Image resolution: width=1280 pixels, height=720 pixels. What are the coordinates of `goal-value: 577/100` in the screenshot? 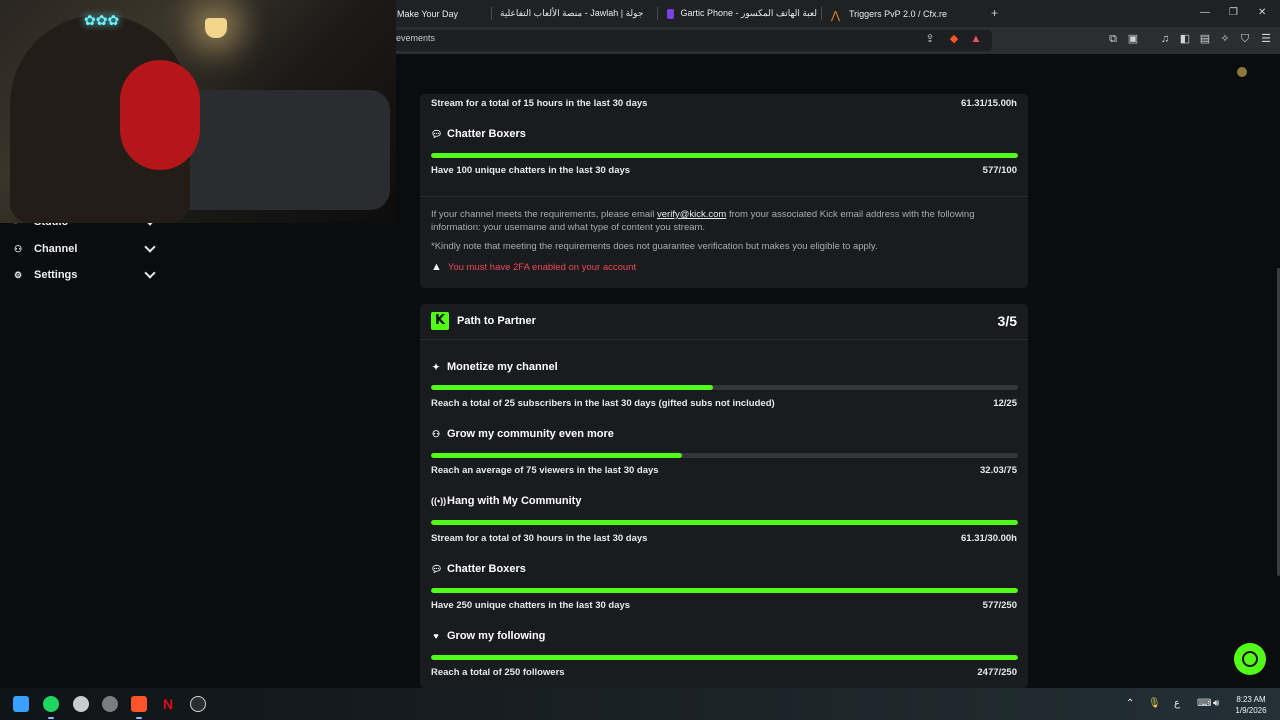 It's located at (999, 170).